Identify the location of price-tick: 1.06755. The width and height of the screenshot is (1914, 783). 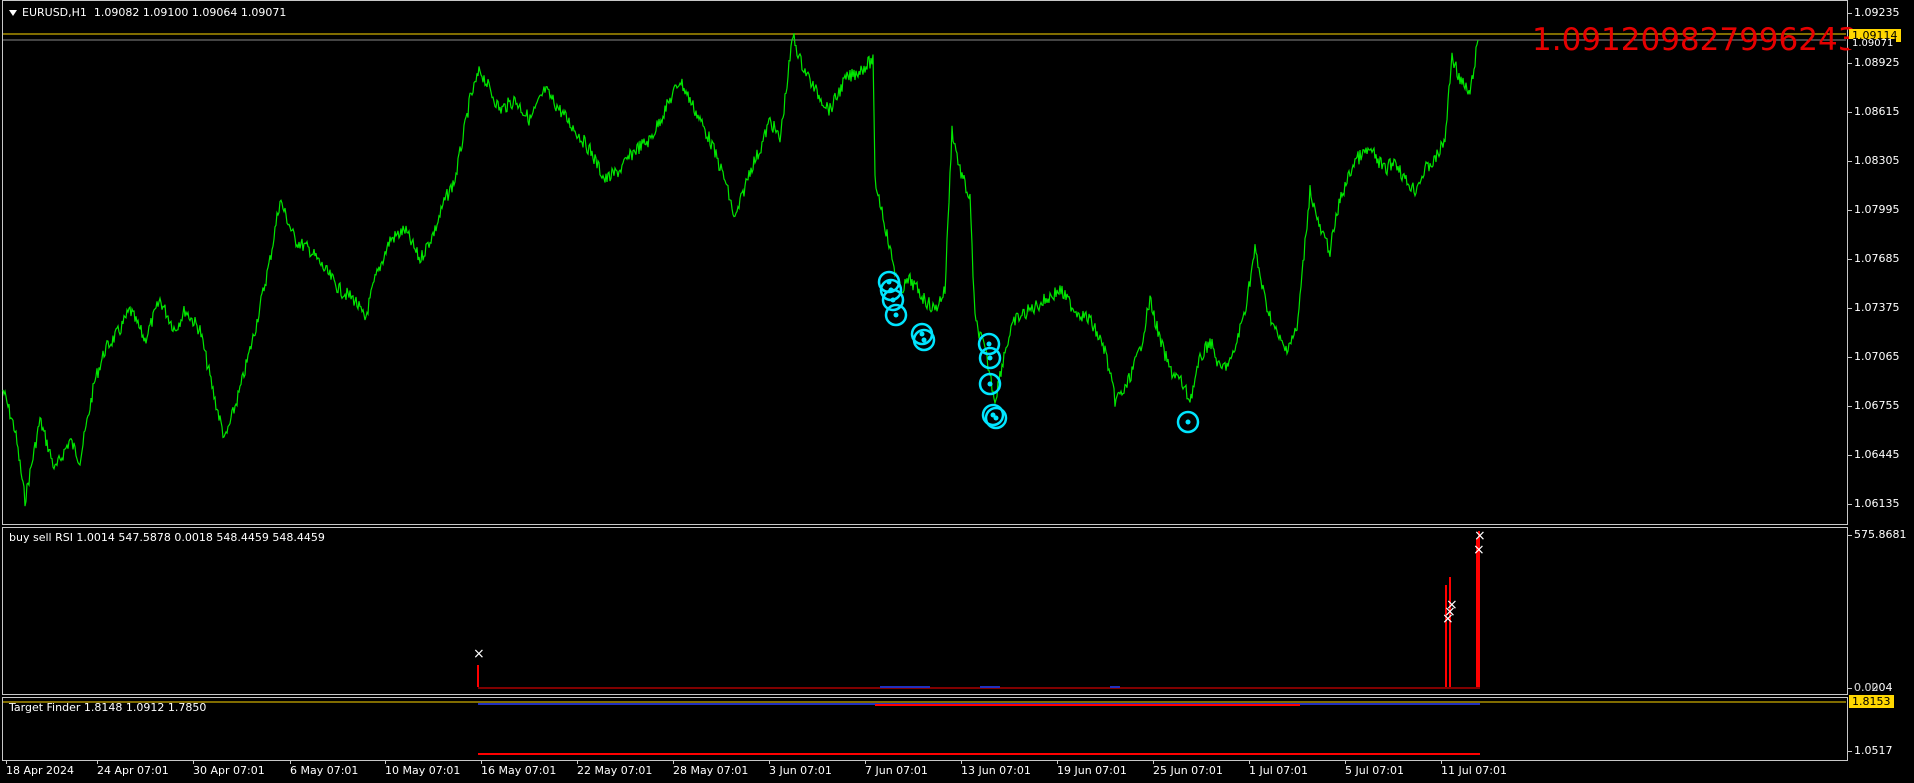
(1874, 405).